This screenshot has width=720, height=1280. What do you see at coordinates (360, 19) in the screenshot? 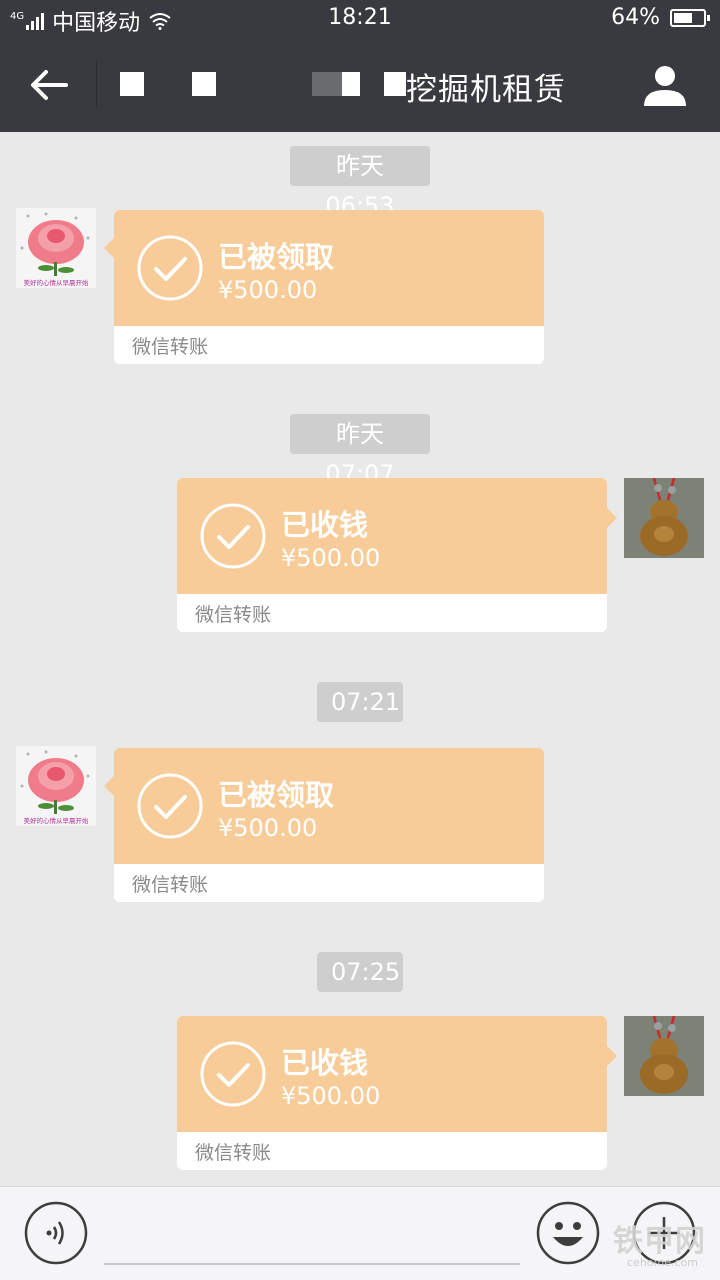
I see `status-bar: 4G 中国移动 18:21 64%` at bounding box center [360, 19].